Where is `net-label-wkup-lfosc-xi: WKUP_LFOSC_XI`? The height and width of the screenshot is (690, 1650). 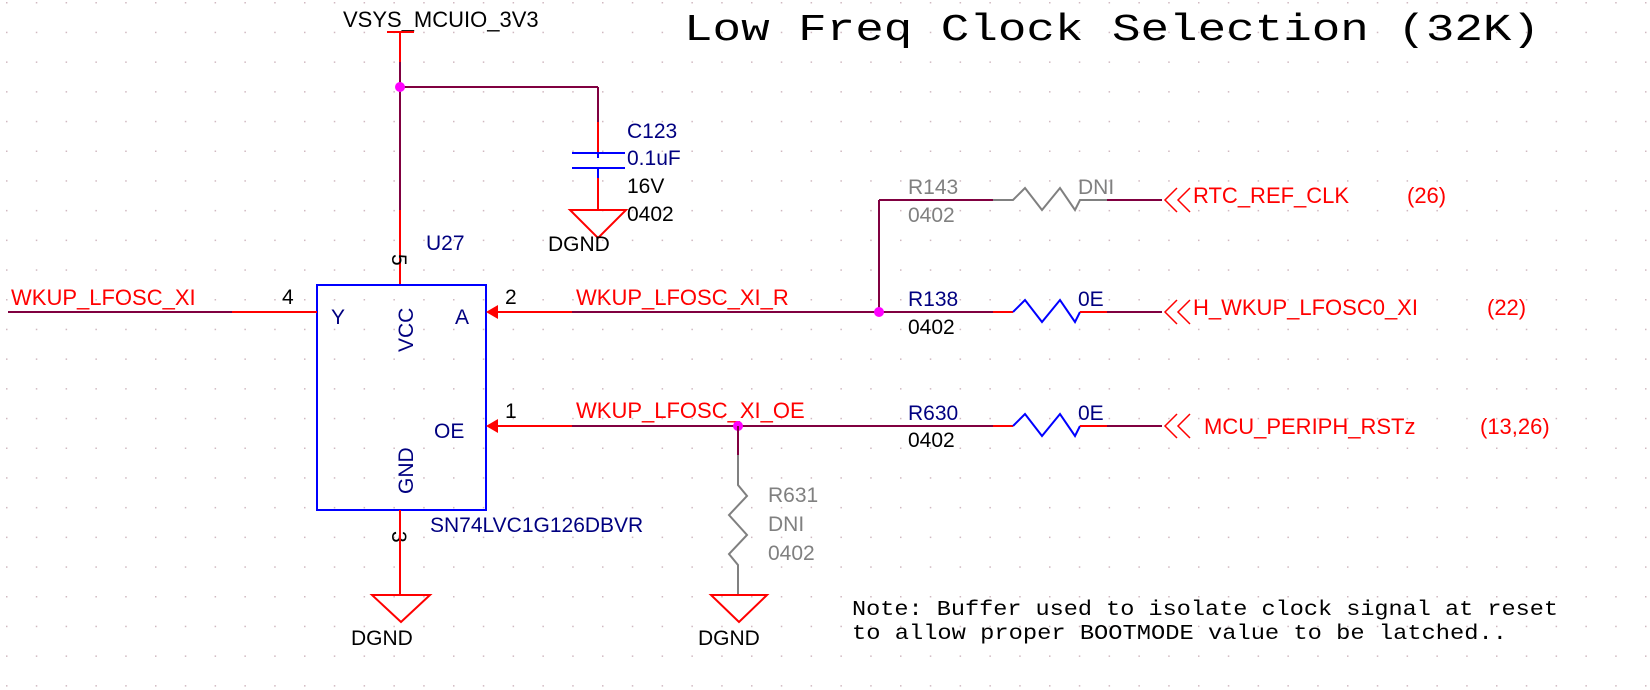
net-label-wkup-lfosc-xi: WKUP_LFOSC_XI is located at coordinates (103, 297).